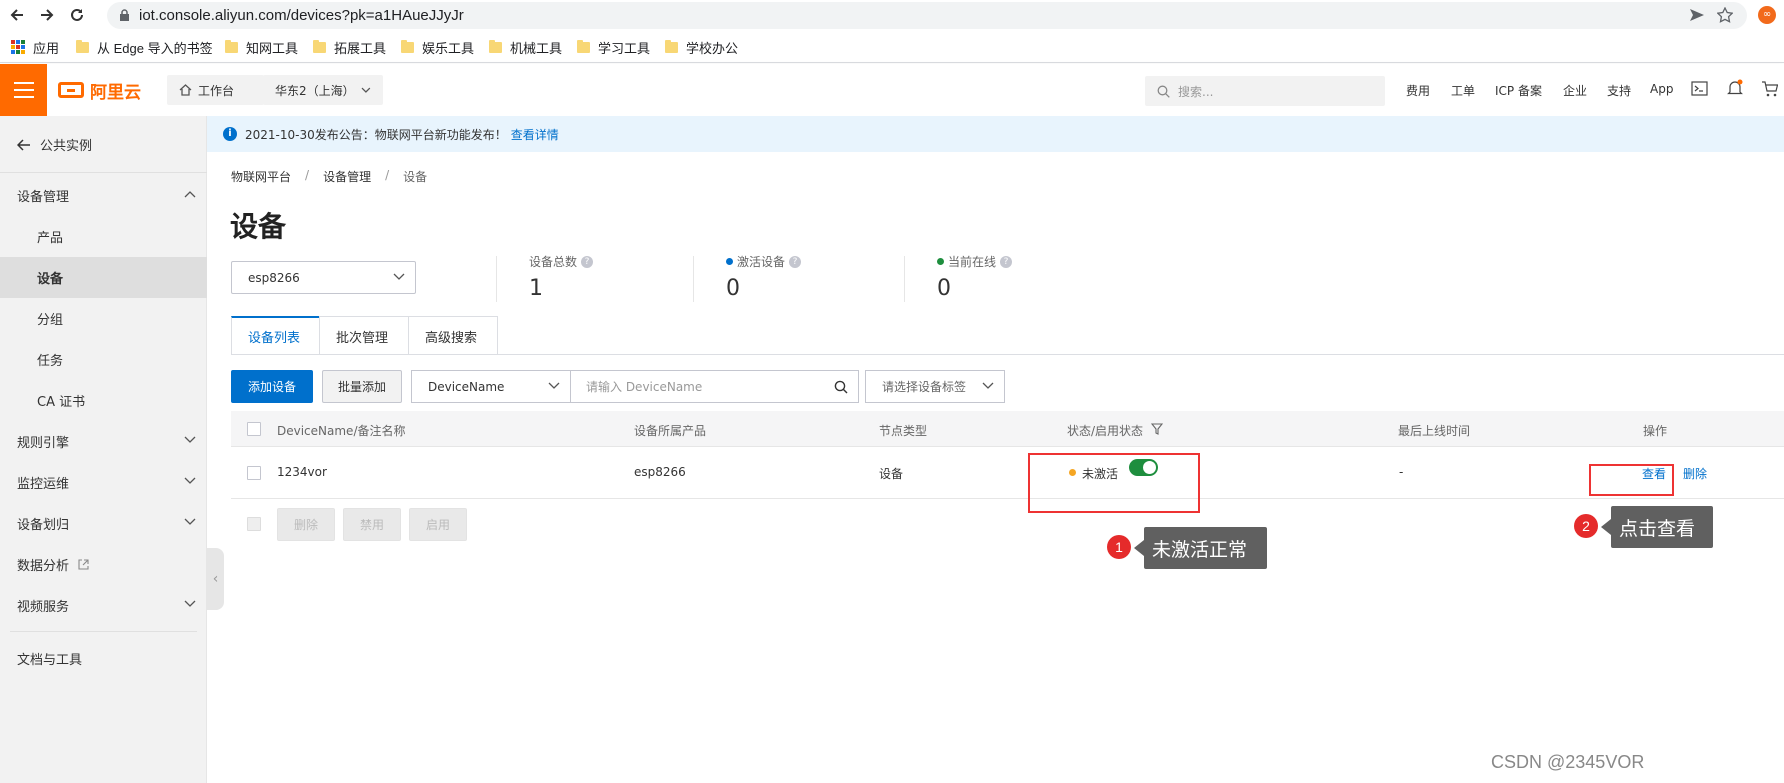  Describe the element at coordinates (35, 47) in the screenshot. I see `bookmark-apps: 应用` at that location.